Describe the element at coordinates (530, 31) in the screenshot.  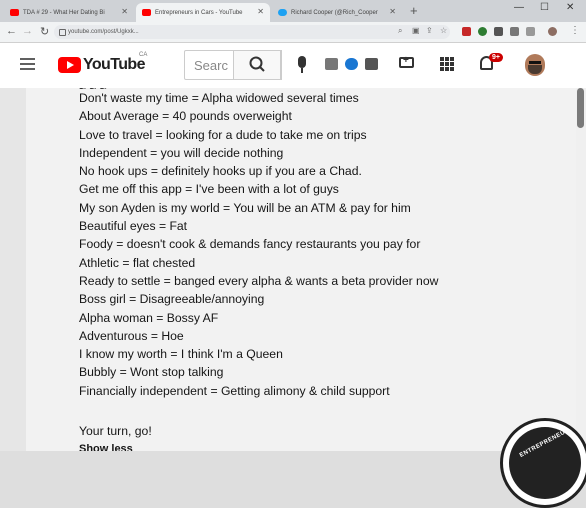
I see `extensions-puzzle-icon` at that location.